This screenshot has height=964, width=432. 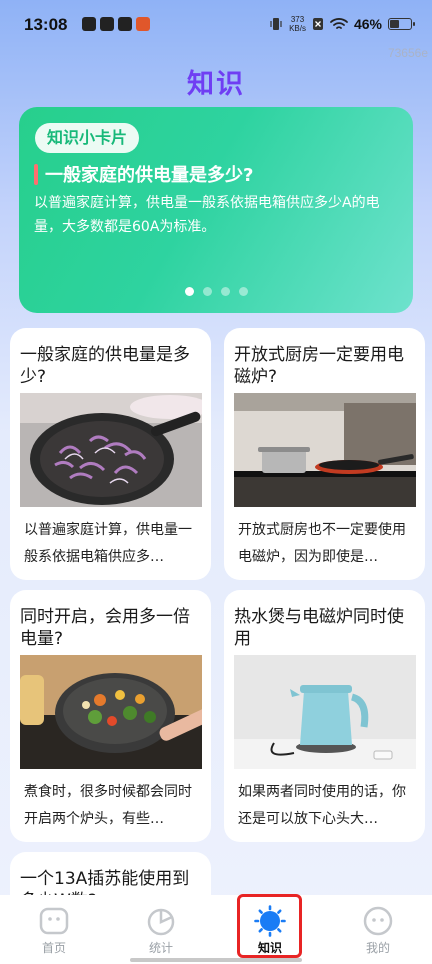 What do you see at coordinates (325, 712) in the screenshot?
I see `electric-kettle-image` at bounding box center [325, 712].